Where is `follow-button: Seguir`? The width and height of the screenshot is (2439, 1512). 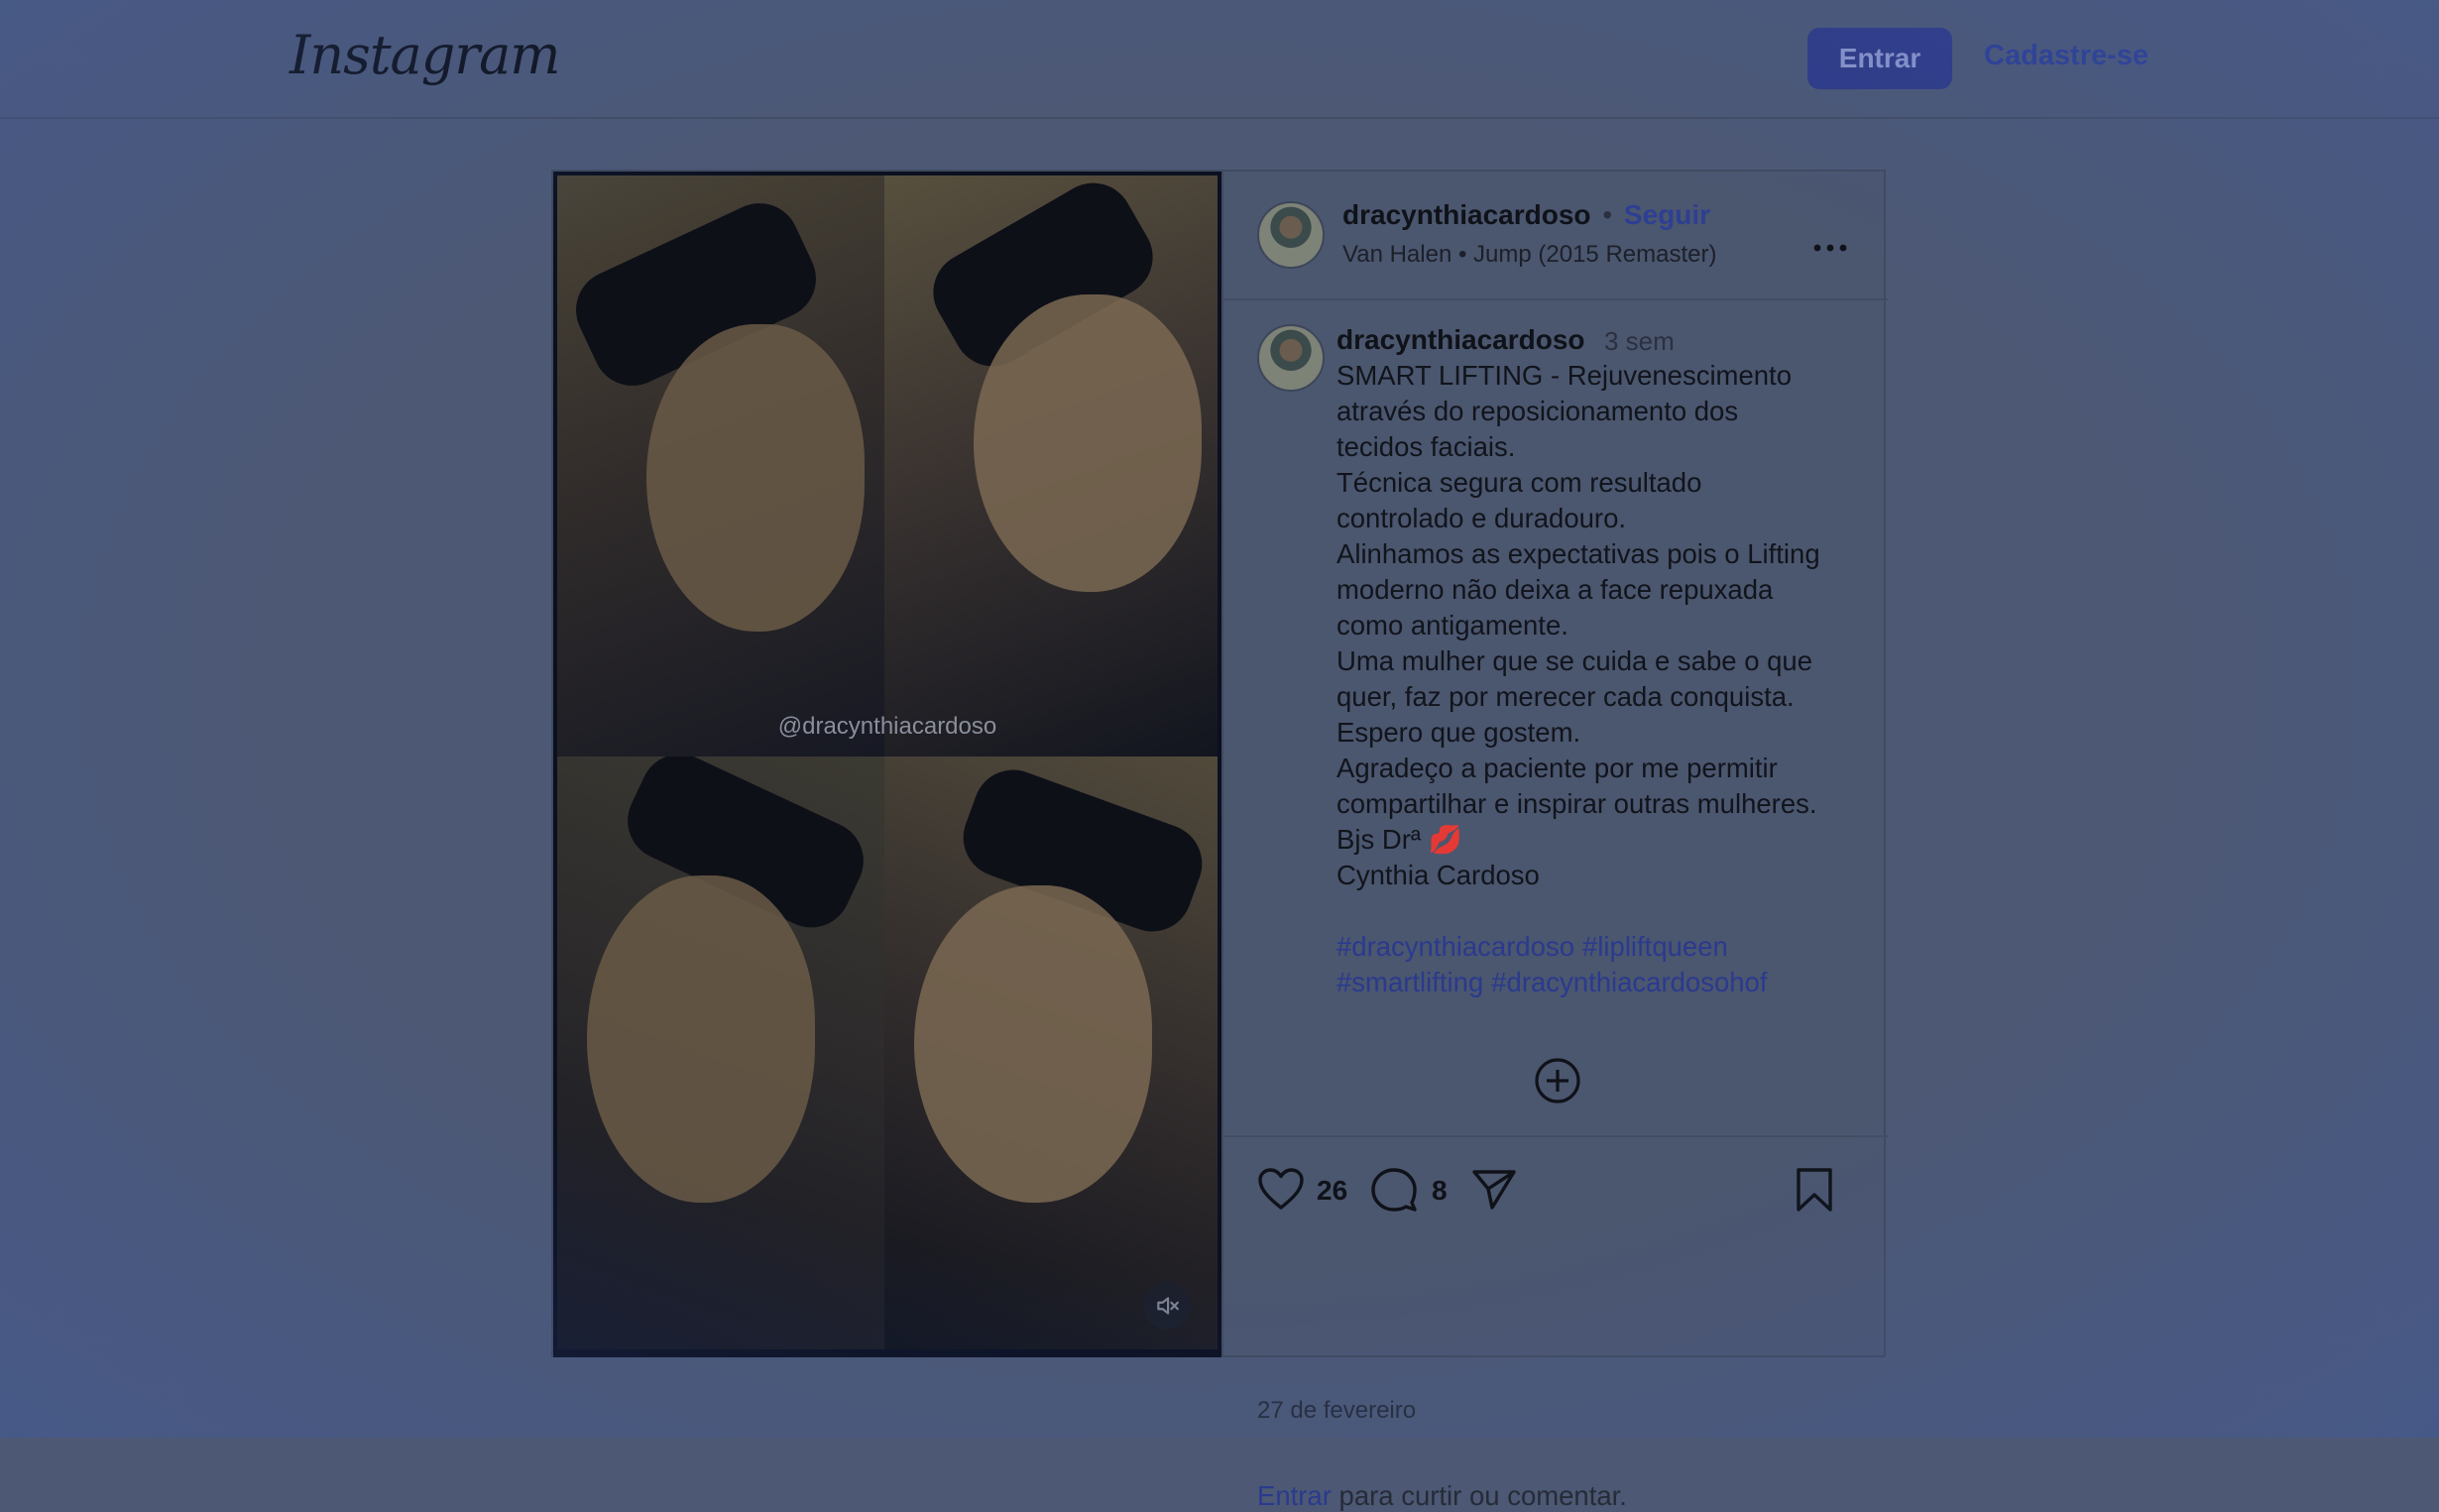 follow-button: Seguir is located at coordinates (1667, 214).